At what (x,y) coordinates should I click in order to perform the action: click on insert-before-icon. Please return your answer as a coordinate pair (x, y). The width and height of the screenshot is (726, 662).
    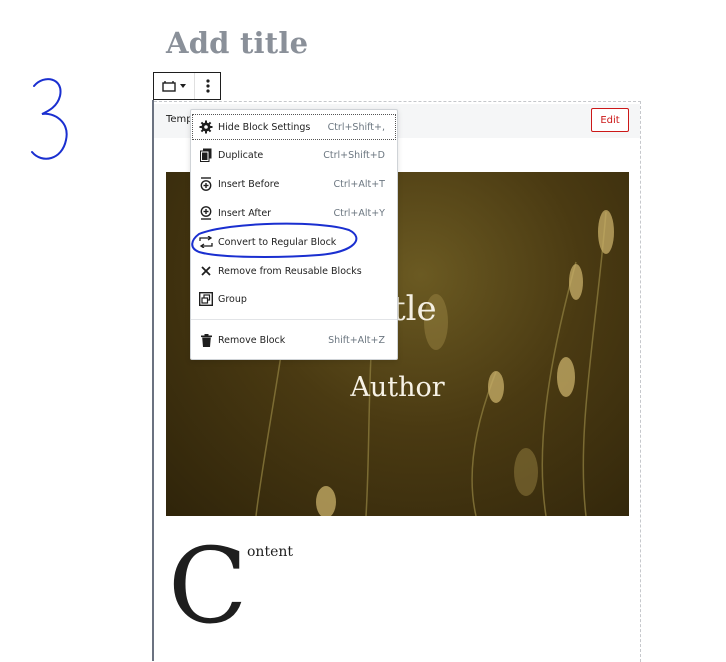
    Looking at the image, I should click on (206, 184).